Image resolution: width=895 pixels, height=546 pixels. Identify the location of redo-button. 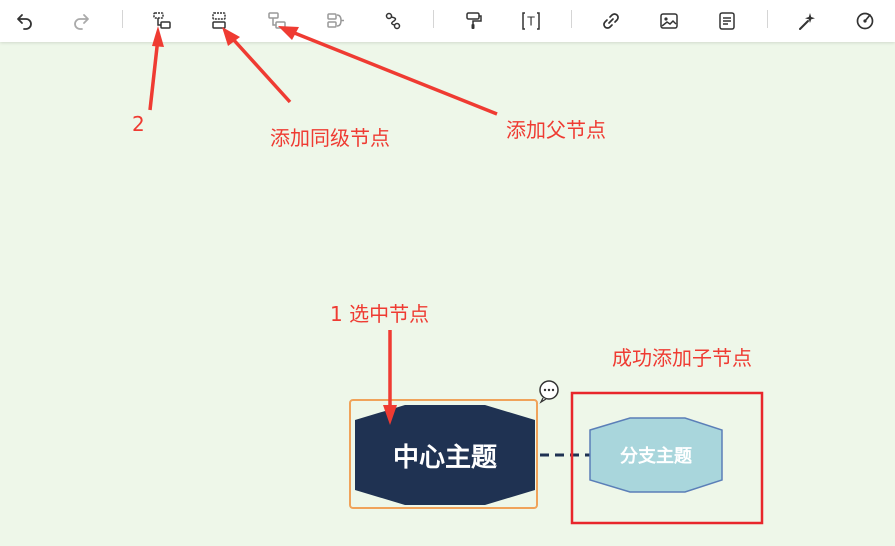
(81, 21).